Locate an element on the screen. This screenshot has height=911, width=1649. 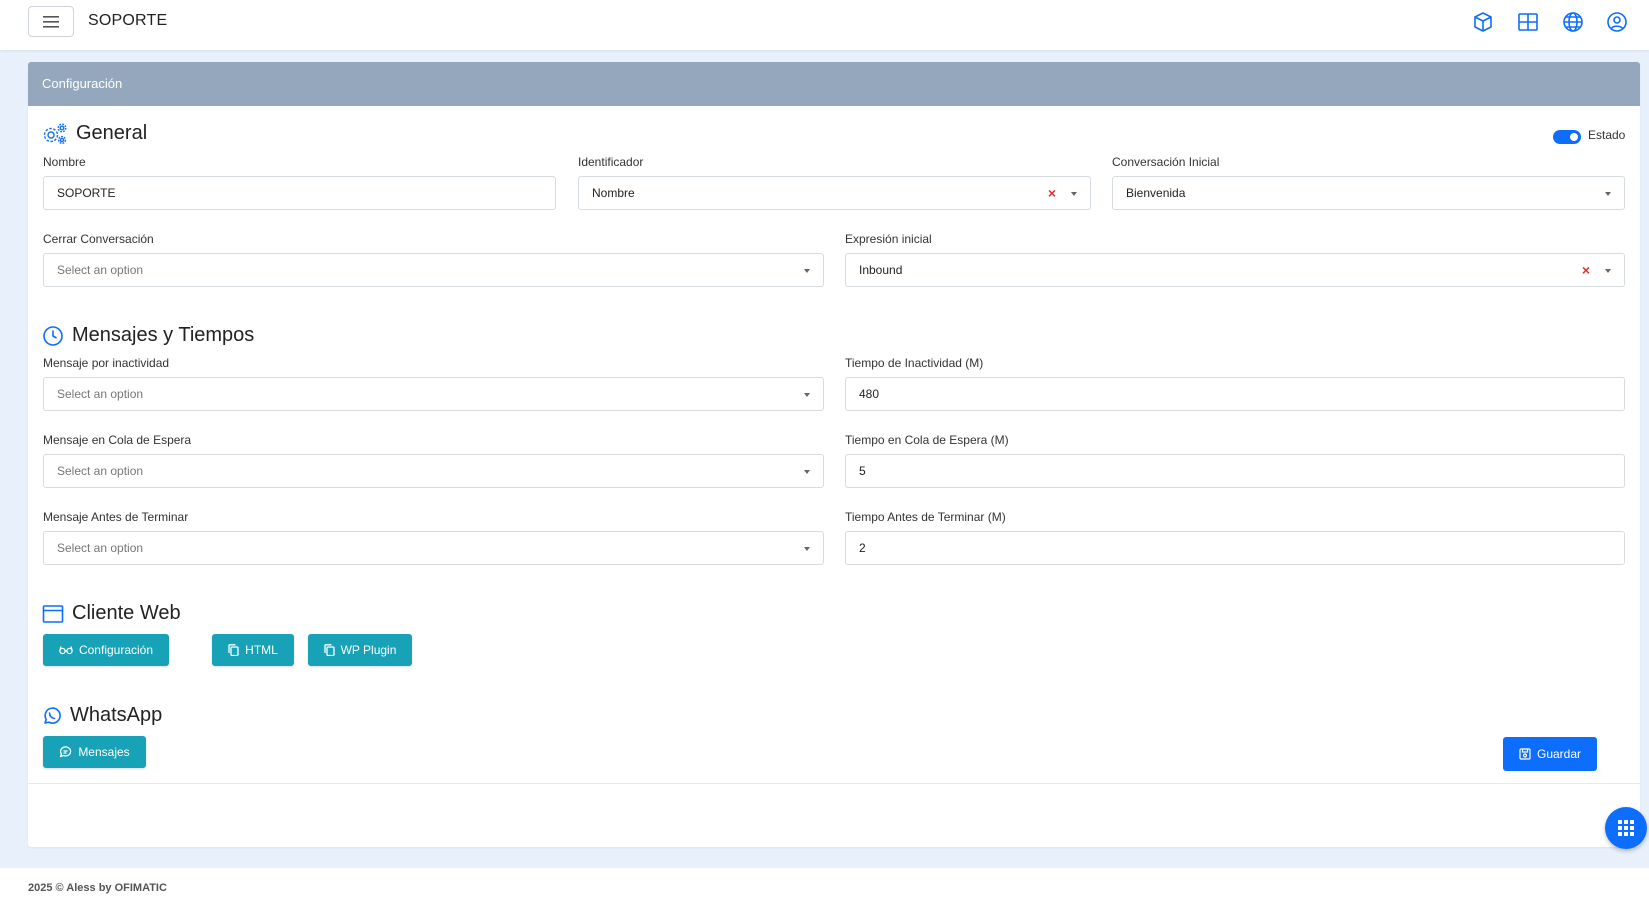
save-icon is located at coordinates (1525, 754).